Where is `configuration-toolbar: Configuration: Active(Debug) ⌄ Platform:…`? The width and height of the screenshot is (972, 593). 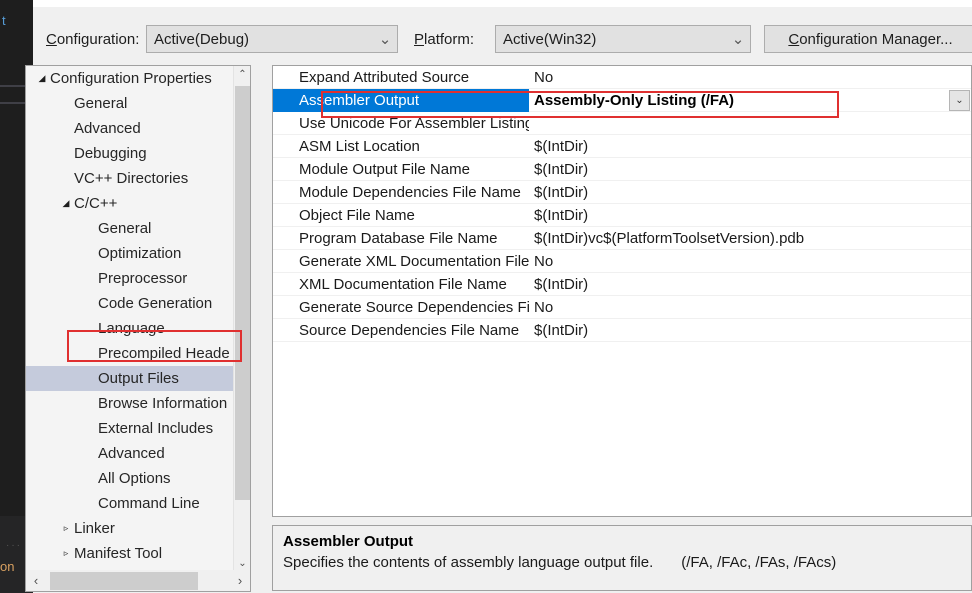 configuration-toolbar: Configuration: Active(Debug) ⌄ Platform:… is located at coordinates (502, 40).